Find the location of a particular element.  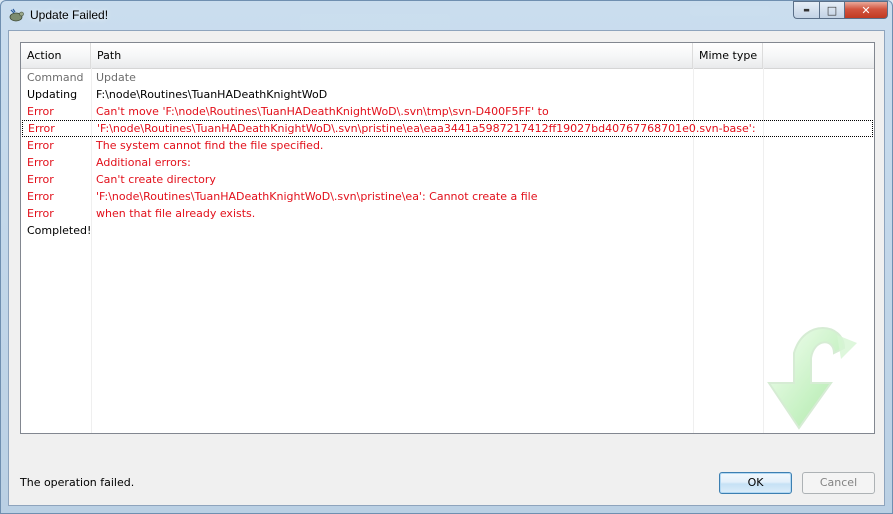

row-path: Additional errors: is located at coordinates (143, 162).